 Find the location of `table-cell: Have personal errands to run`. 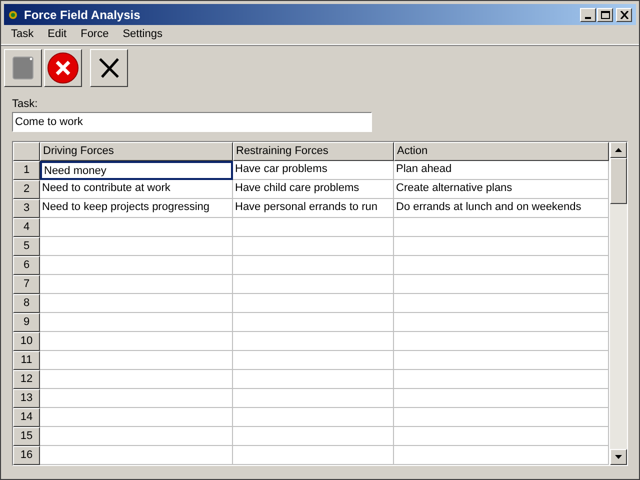

table-cell: Have personal errands to run is located at coordinates (313, 208).